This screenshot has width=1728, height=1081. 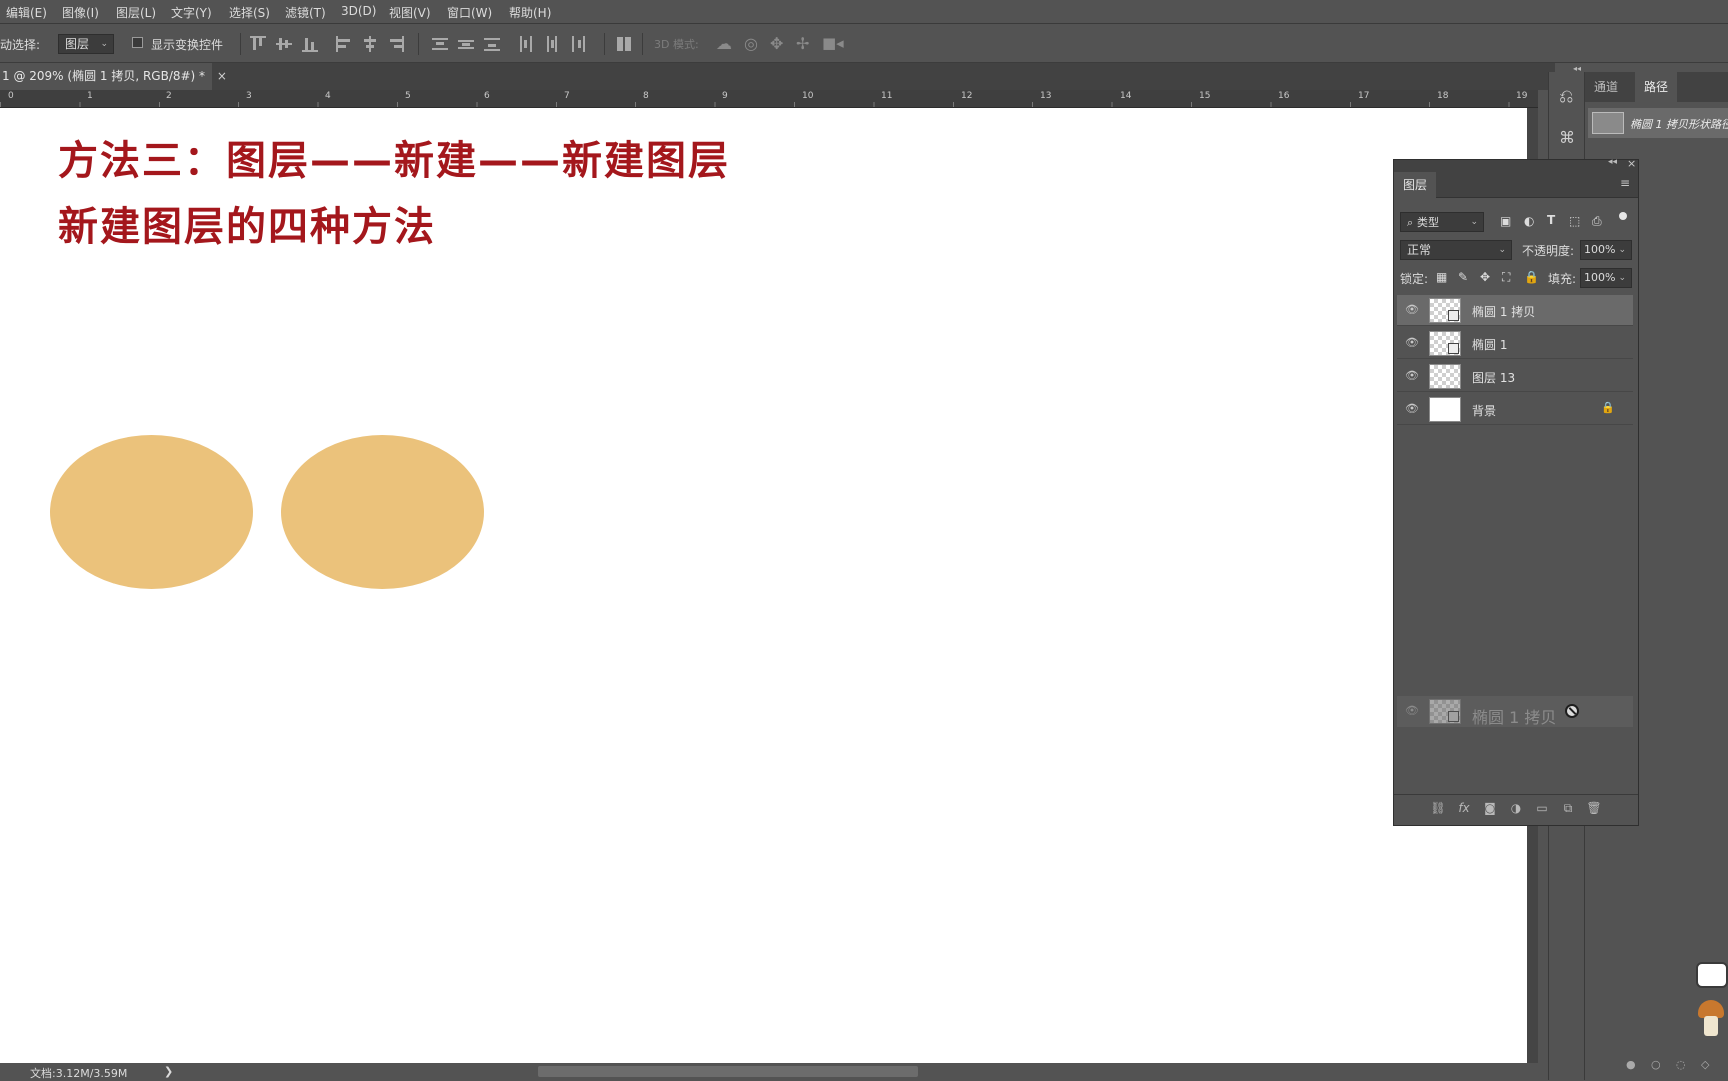 What do you see at coordinates (1463, 277) in the screenshot?
I see `lock-image-icon: ✎` at bounding box center [1463, 277].